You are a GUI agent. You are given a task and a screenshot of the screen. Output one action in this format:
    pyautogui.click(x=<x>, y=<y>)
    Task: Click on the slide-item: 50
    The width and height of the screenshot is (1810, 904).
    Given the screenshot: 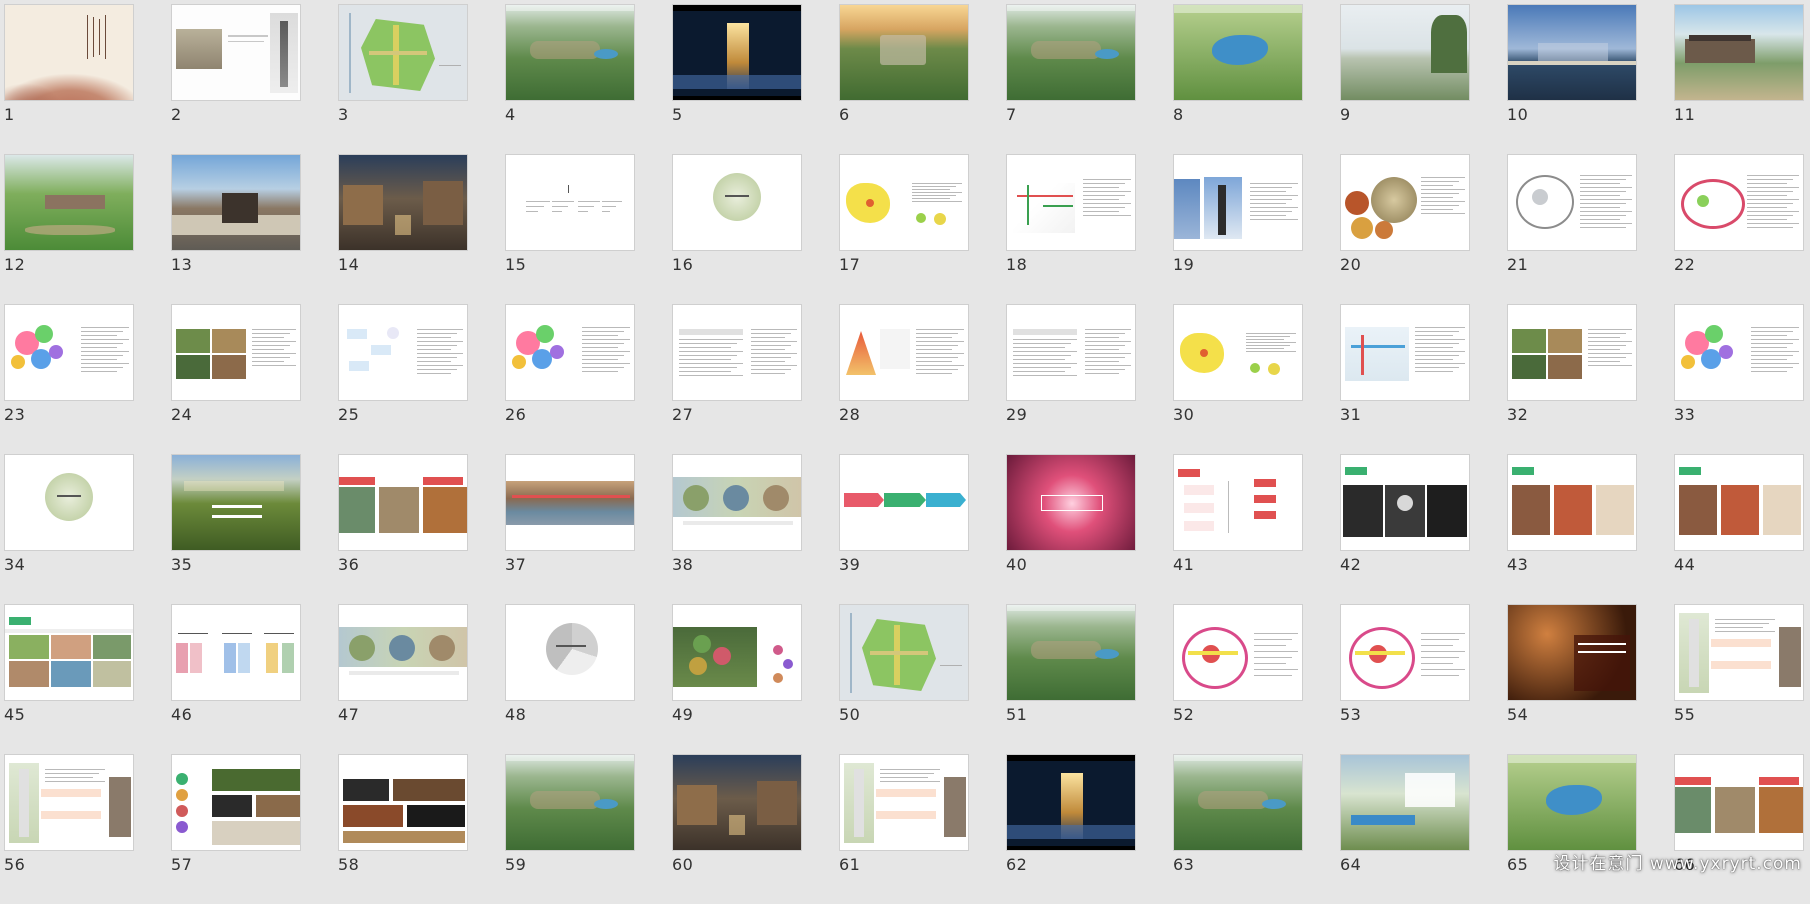 What is the action you would take?
    pyautogui.click(x=922, y=679)
    